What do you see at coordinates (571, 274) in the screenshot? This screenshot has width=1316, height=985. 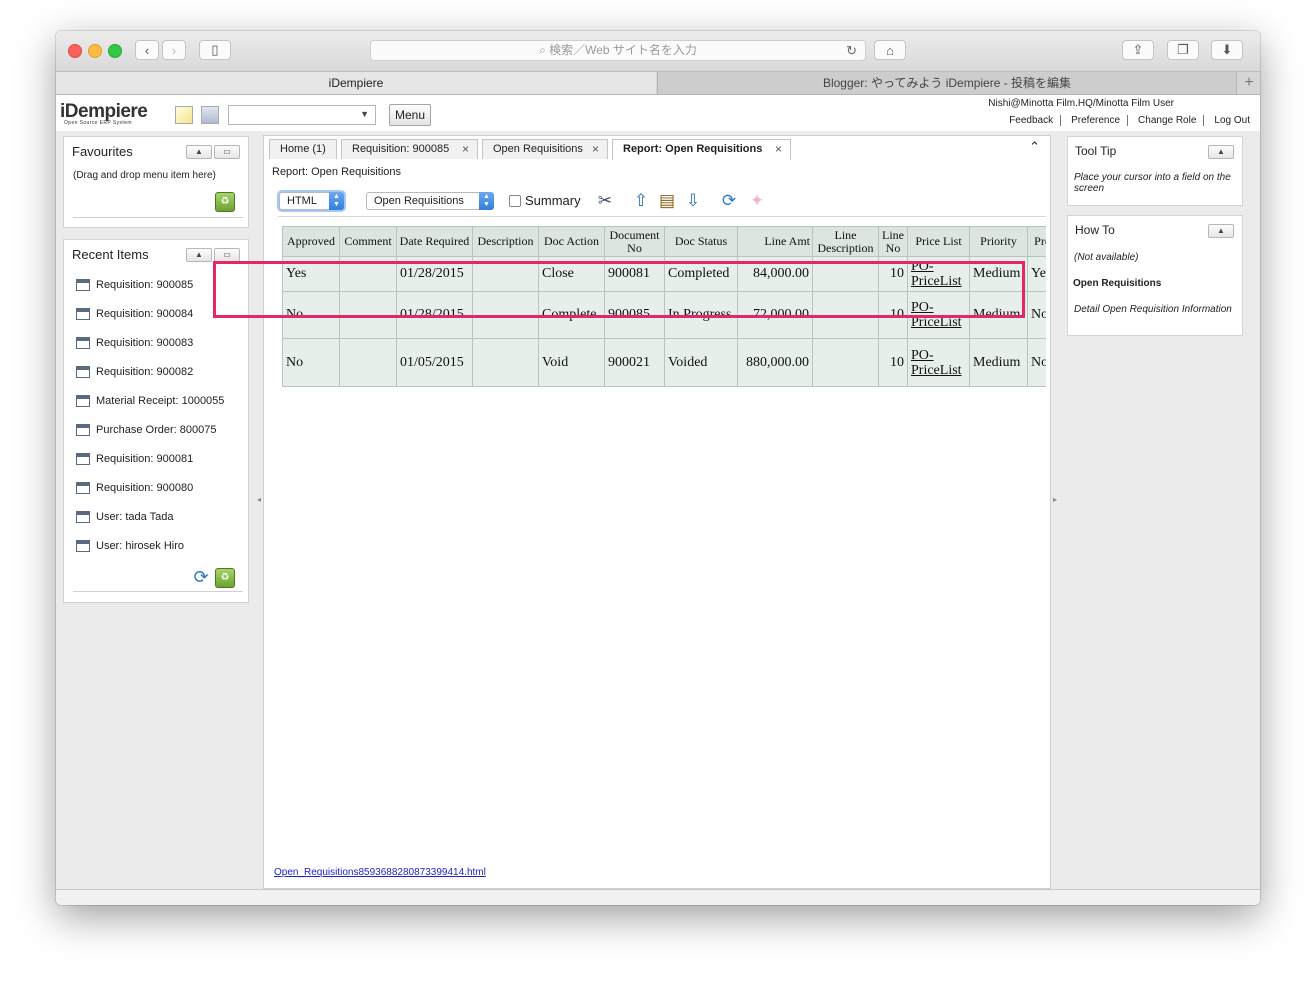 I see `table-cell: Close` at bounding box center [571, 274].